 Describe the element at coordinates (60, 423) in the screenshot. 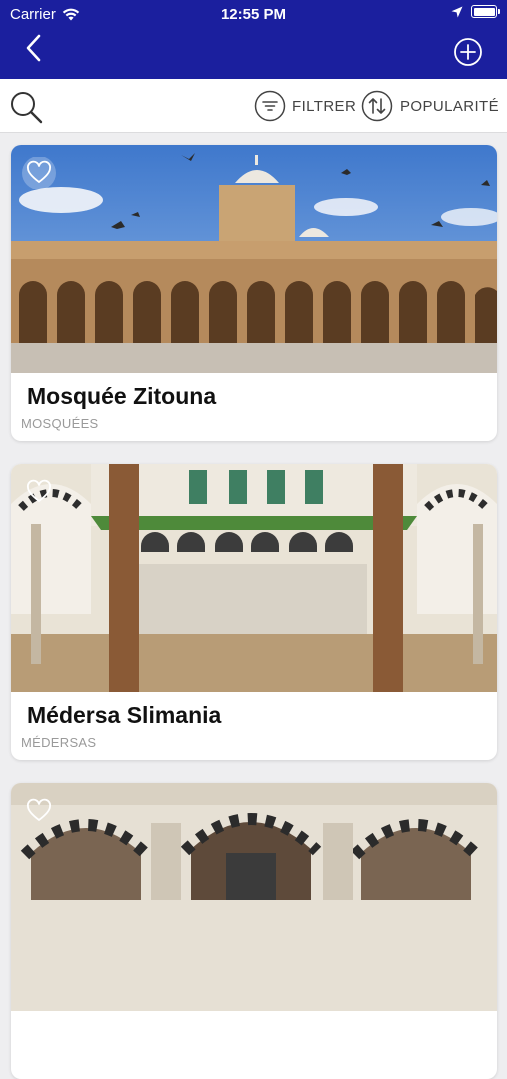

I see `place-category: MOSQUÉES` at that location.